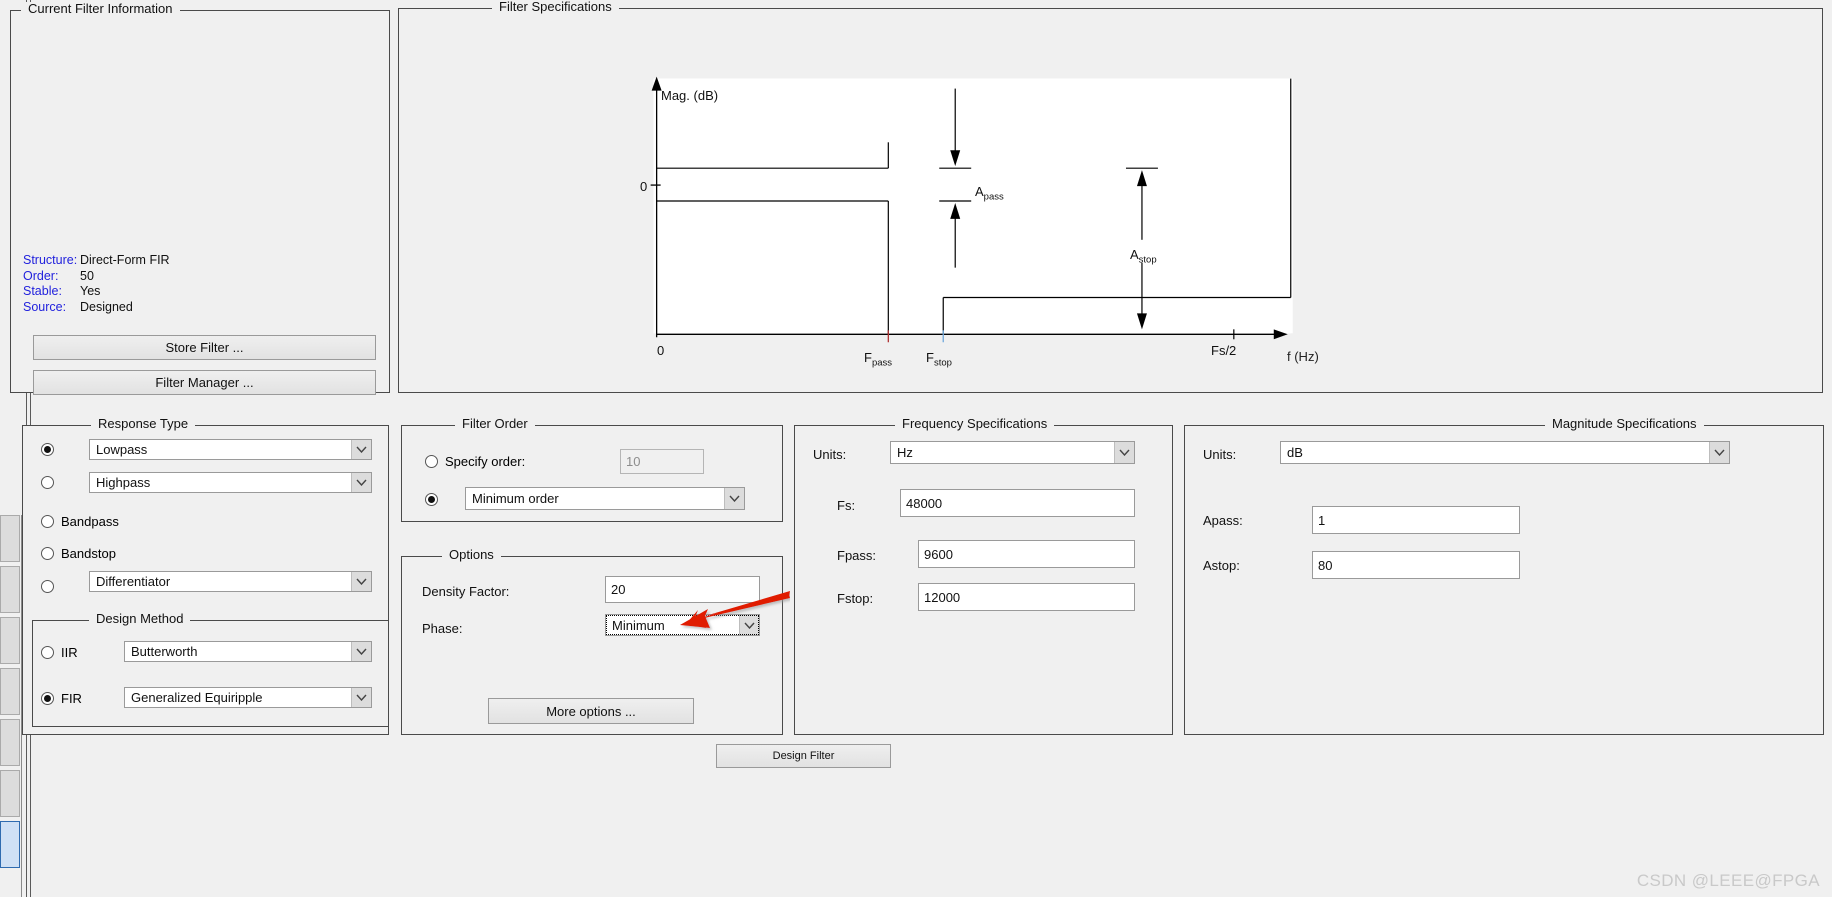 This screenshot has width=1832, height=897. I want to click on filter-info-key-source: Source:, so click(45, 306).